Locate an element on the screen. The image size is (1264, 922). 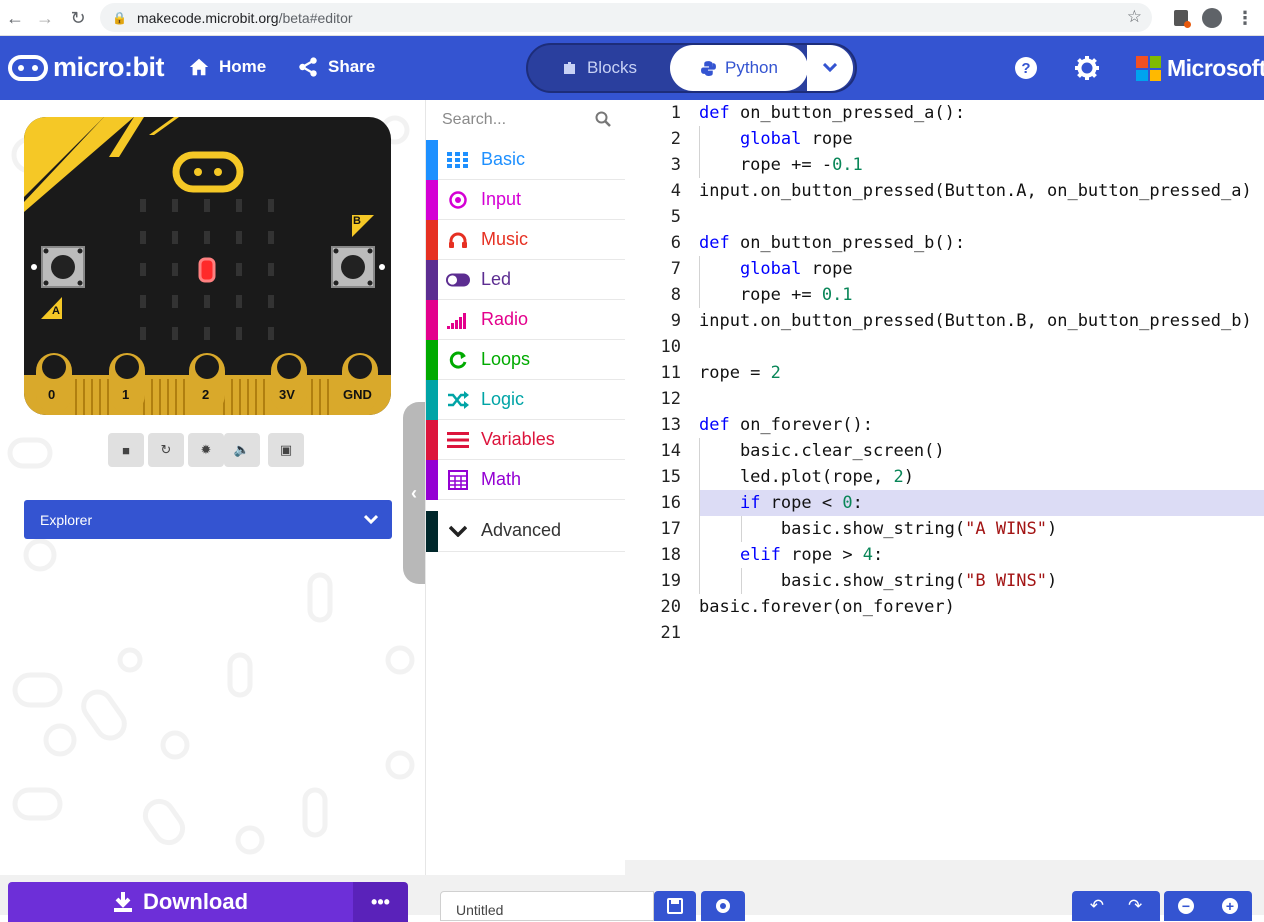
chevron-left-icon: ‹ is located at coordinates (414, 492).